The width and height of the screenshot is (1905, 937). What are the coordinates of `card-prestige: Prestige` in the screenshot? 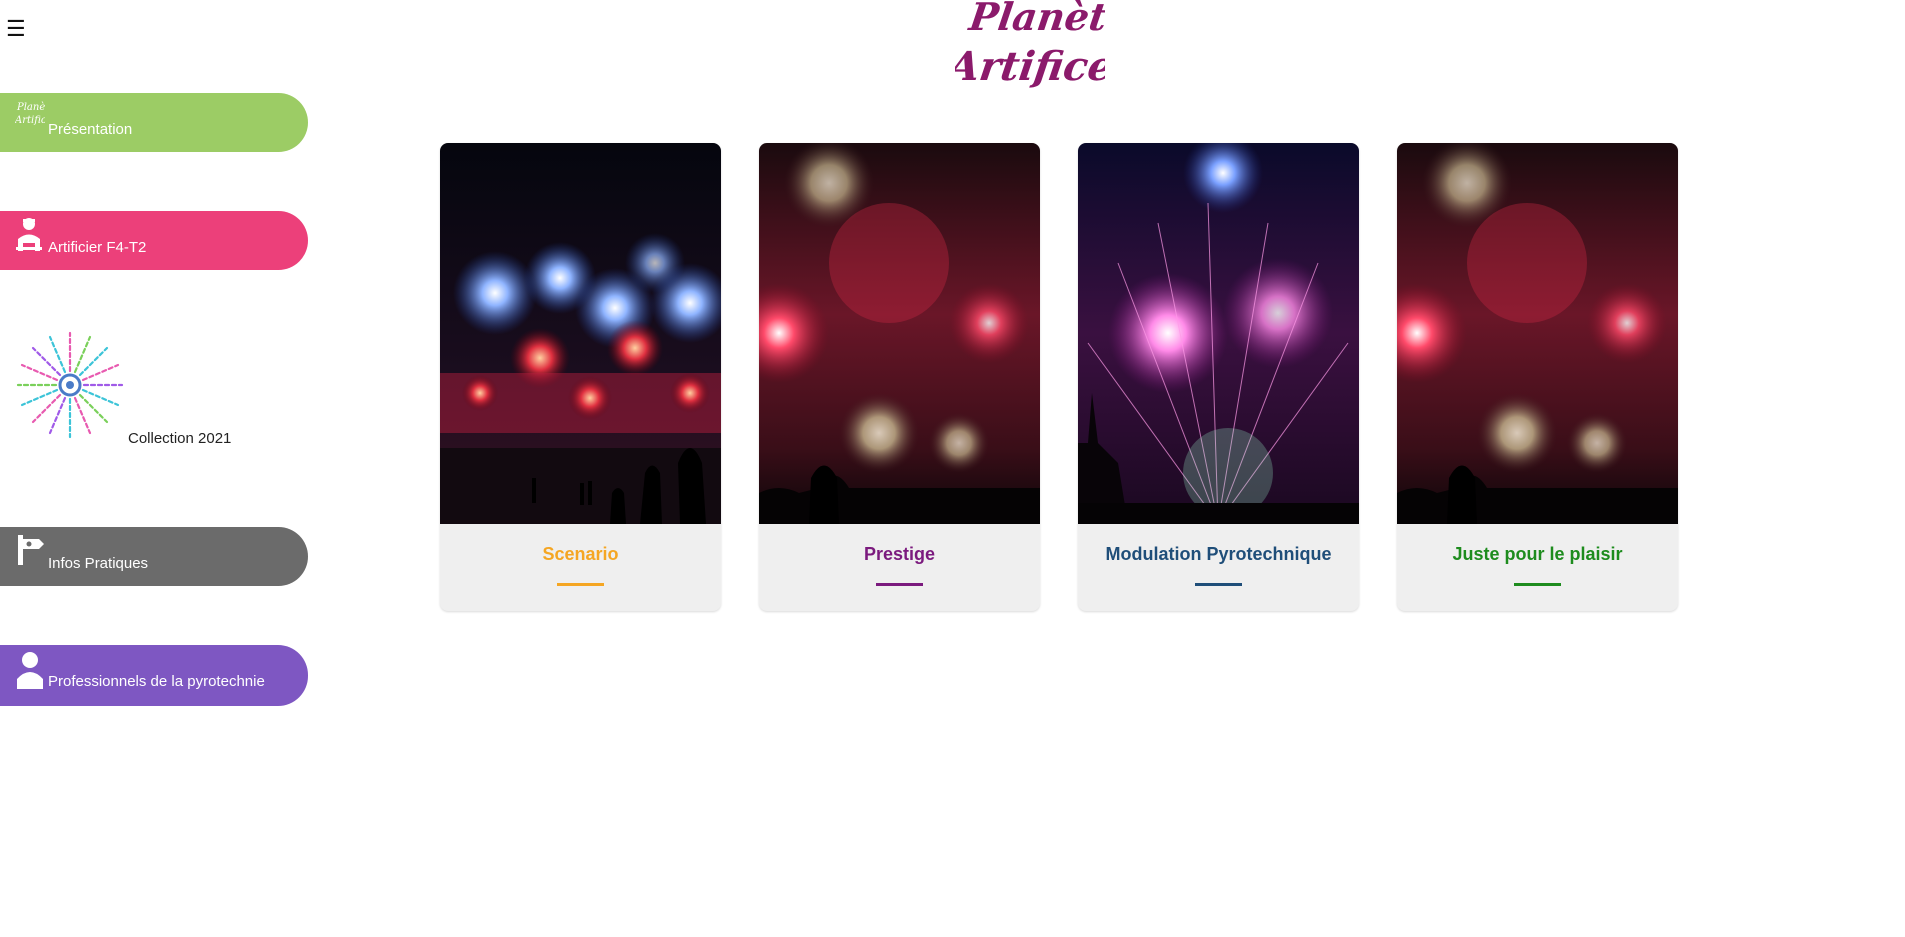 It's located at (899, 377).